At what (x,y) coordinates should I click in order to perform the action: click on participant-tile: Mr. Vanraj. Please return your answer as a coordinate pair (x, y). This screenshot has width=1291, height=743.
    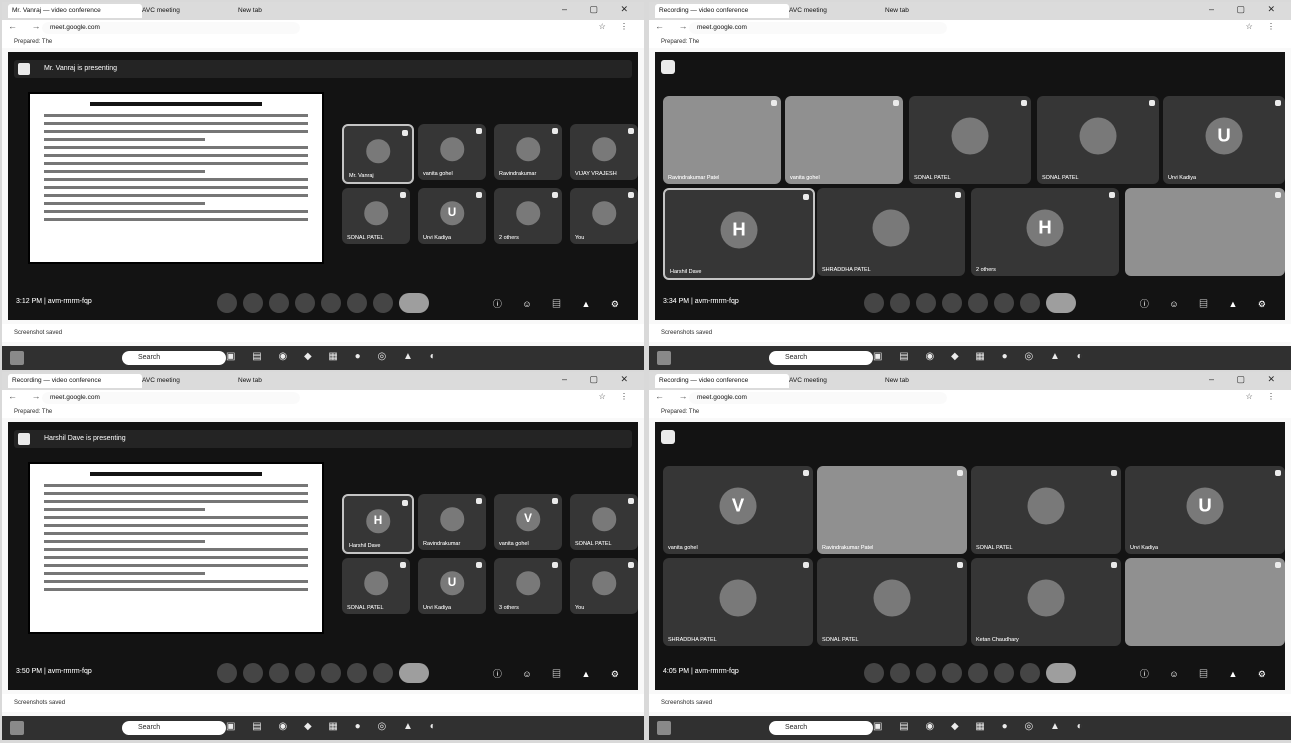
    Looking at the image, I should click on (378, 154).